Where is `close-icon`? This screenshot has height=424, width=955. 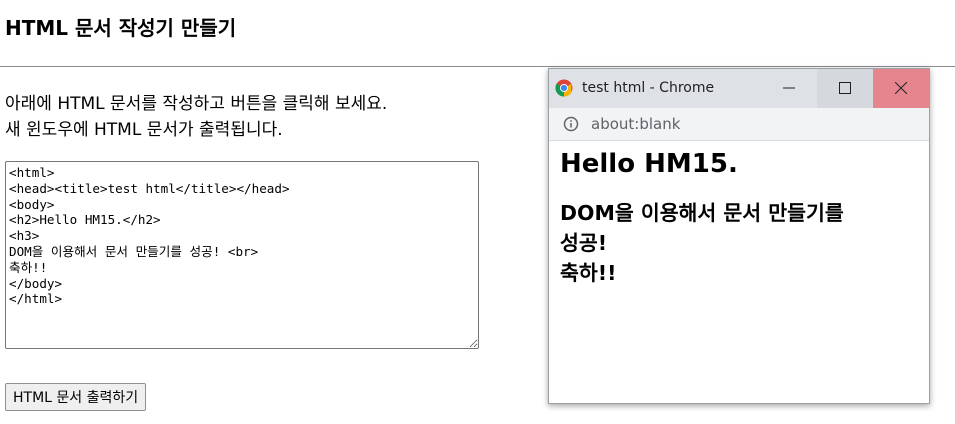
close-icon is located at coordinates (901, 88).